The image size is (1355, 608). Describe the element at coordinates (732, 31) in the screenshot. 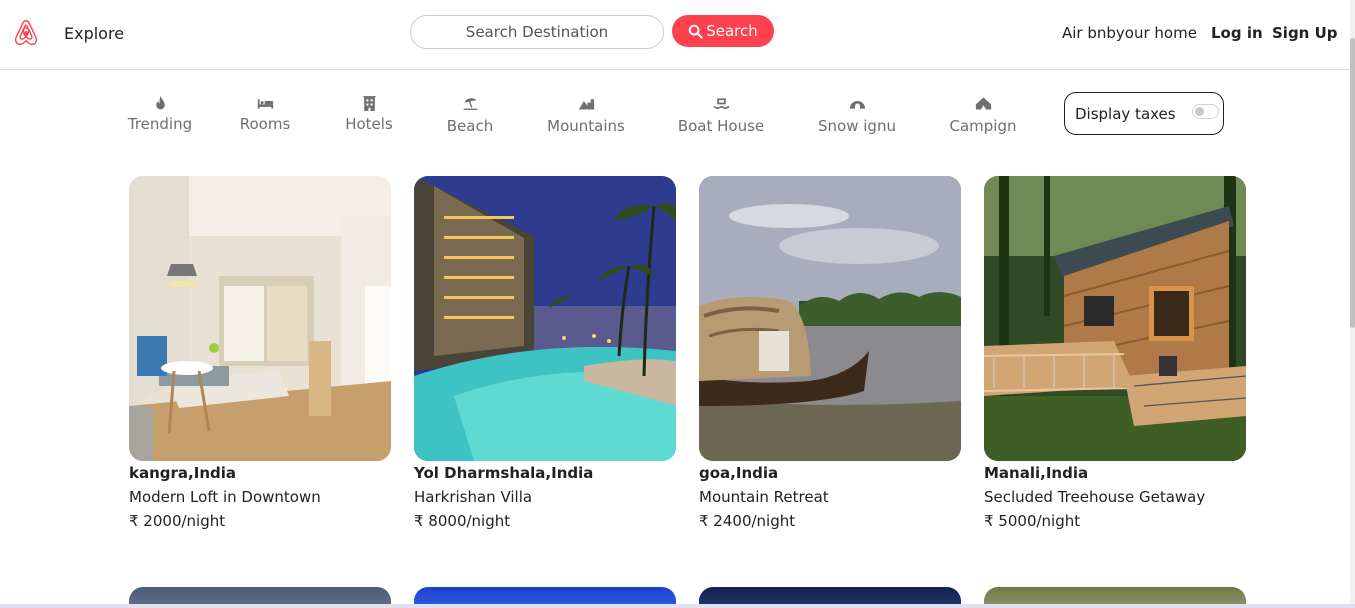

I see `search-button-label: Search` at that location.